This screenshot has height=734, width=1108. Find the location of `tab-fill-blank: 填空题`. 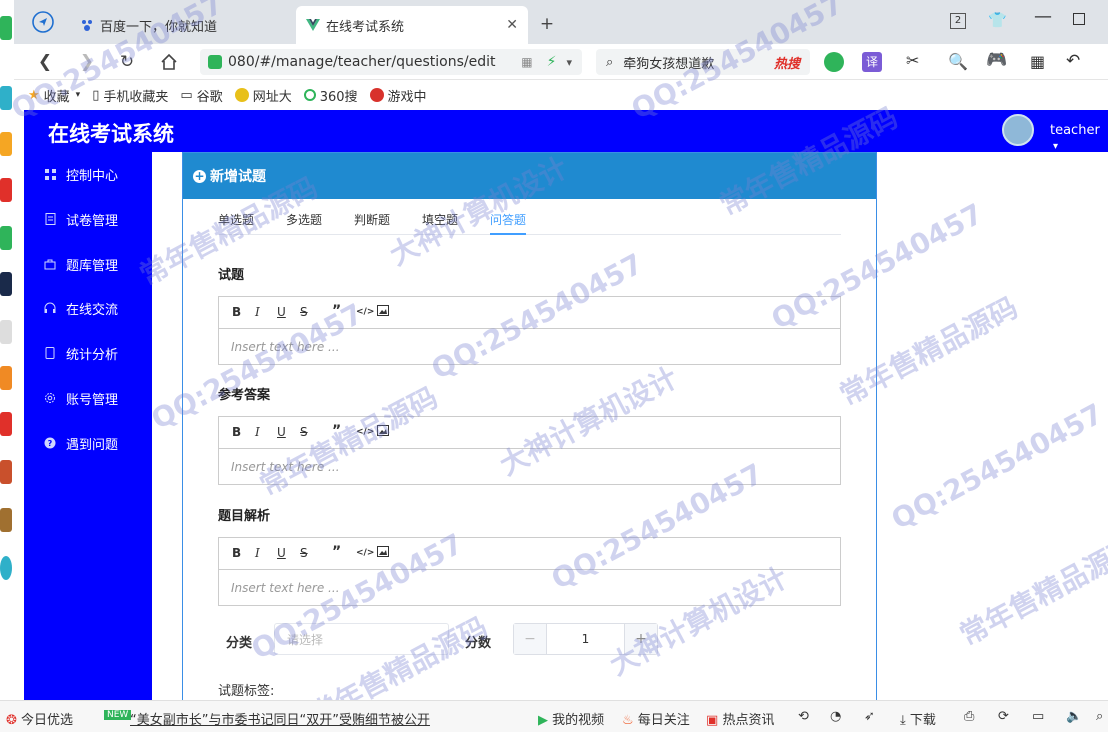

tab-fill-blank: 填空题 is located at coordinates (440, 223).